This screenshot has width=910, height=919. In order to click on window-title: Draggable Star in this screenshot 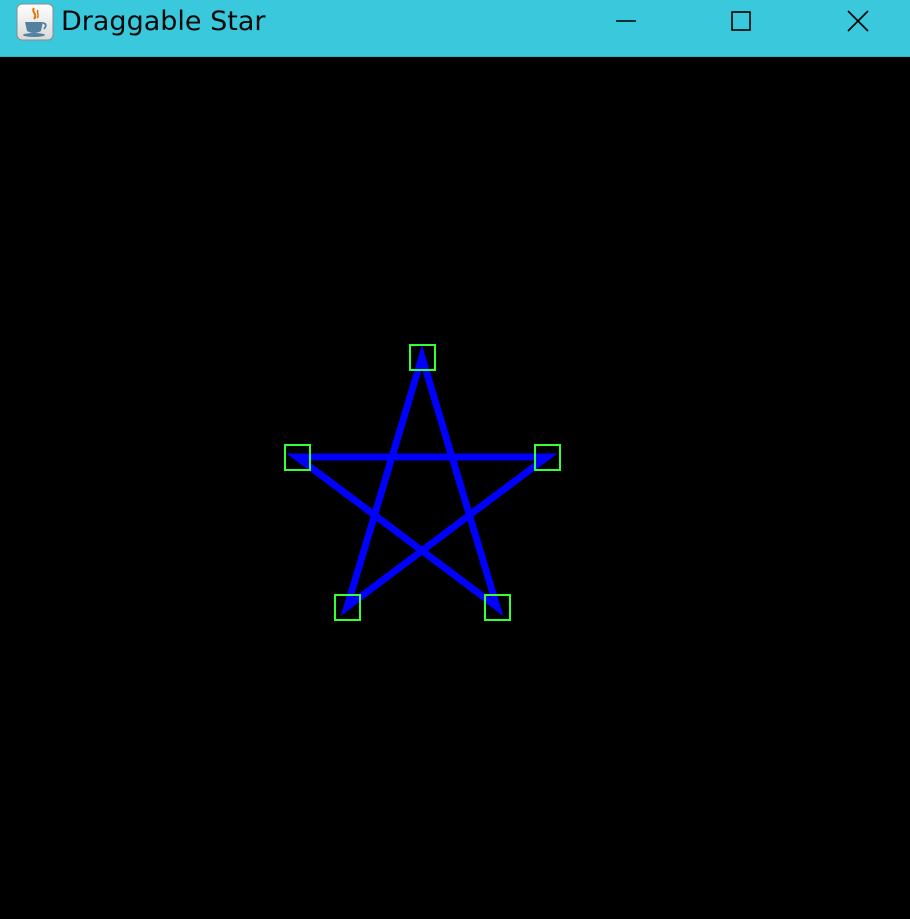, I will do `click(163, 21)`.